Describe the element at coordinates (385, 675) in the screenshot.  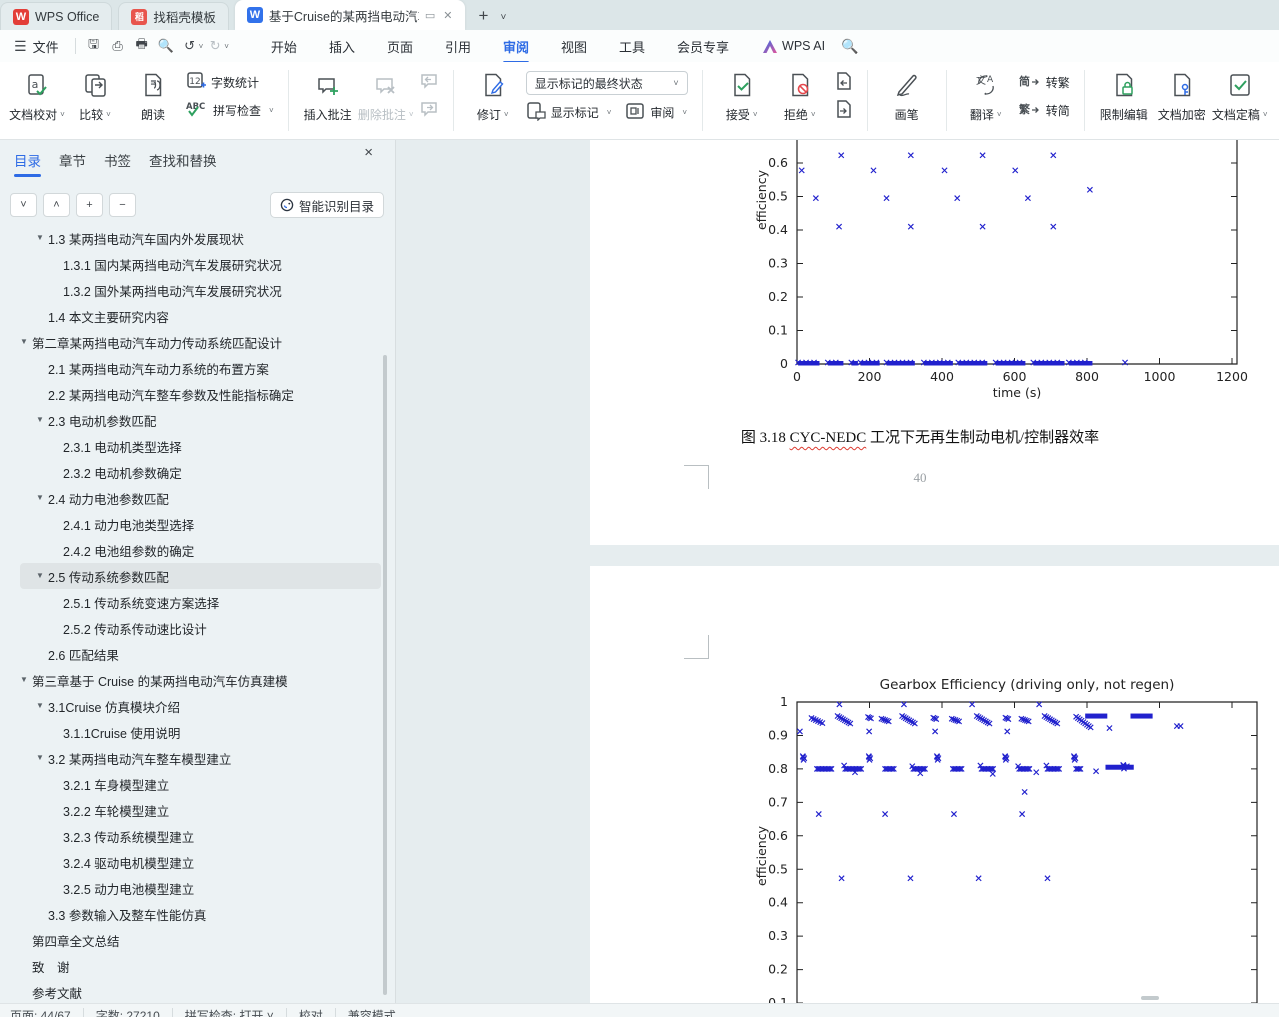
I see `sidebar-scrollbar` at that location.